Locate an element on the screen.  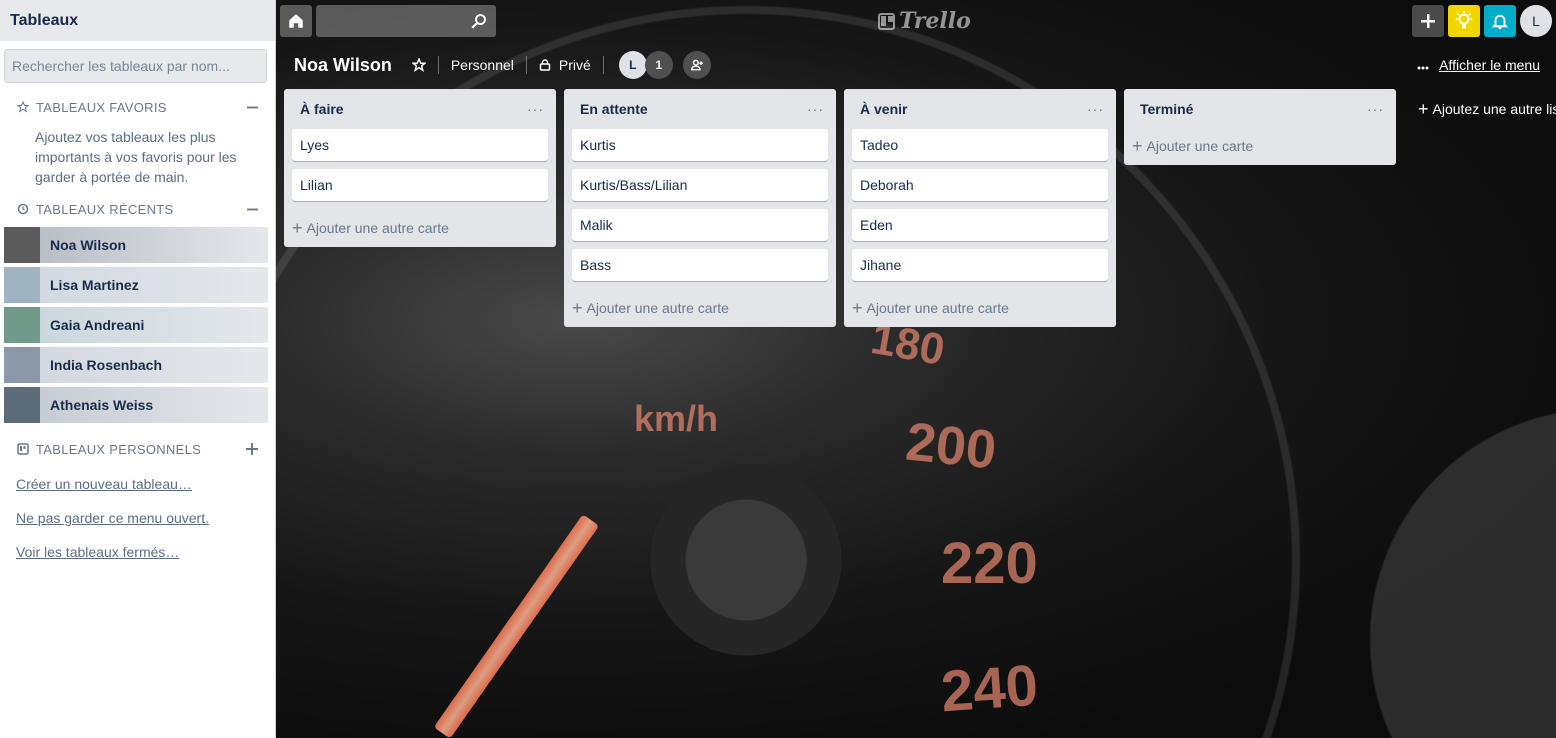
favorites-section-title: TABLEAUX FAVORIS is located at coordinates (101, 107).